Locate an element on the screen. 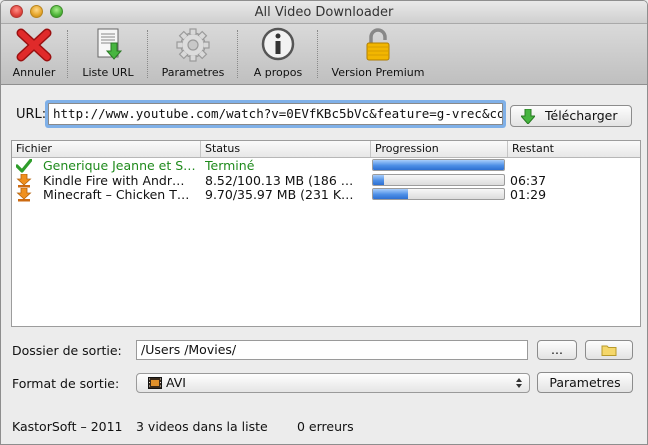  premium-version-button: Version Premium is located at coordinates (378, 54).